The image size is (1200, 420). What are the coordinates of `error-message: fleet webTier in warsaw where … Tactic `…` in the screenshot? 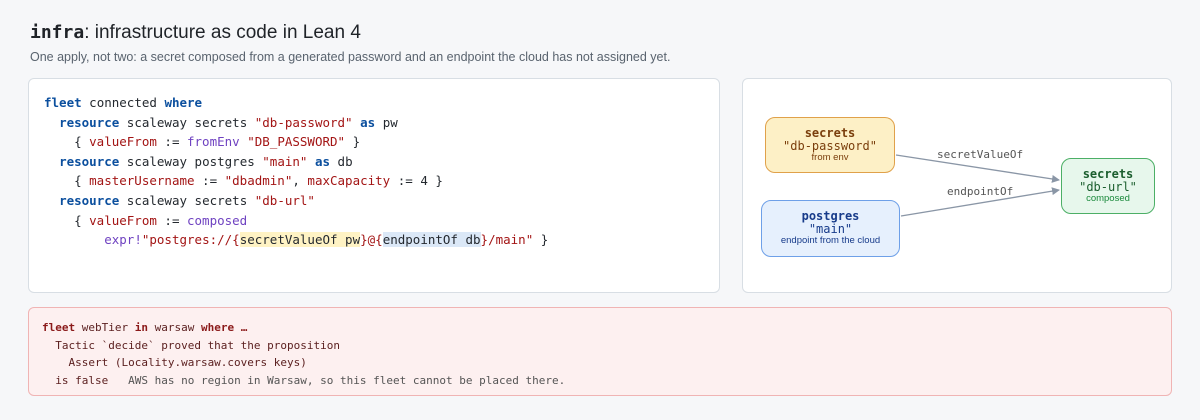 It's located at (303, 354).